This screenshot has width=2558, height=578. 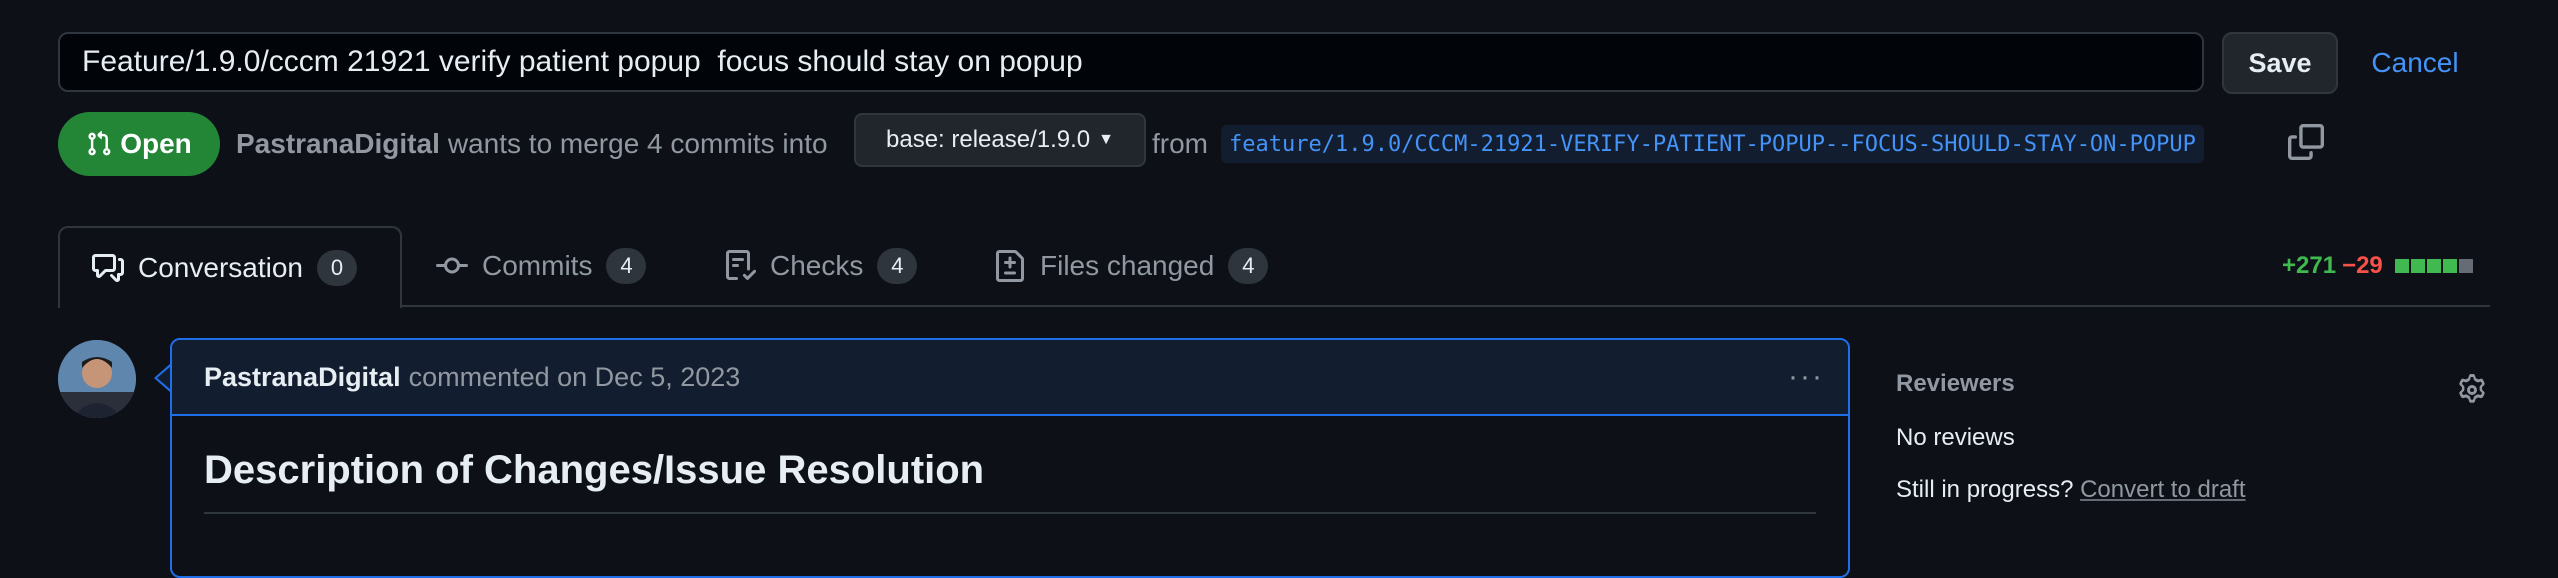 I want to click on tab-checks: Checks 4, so click(x=821, y=266).